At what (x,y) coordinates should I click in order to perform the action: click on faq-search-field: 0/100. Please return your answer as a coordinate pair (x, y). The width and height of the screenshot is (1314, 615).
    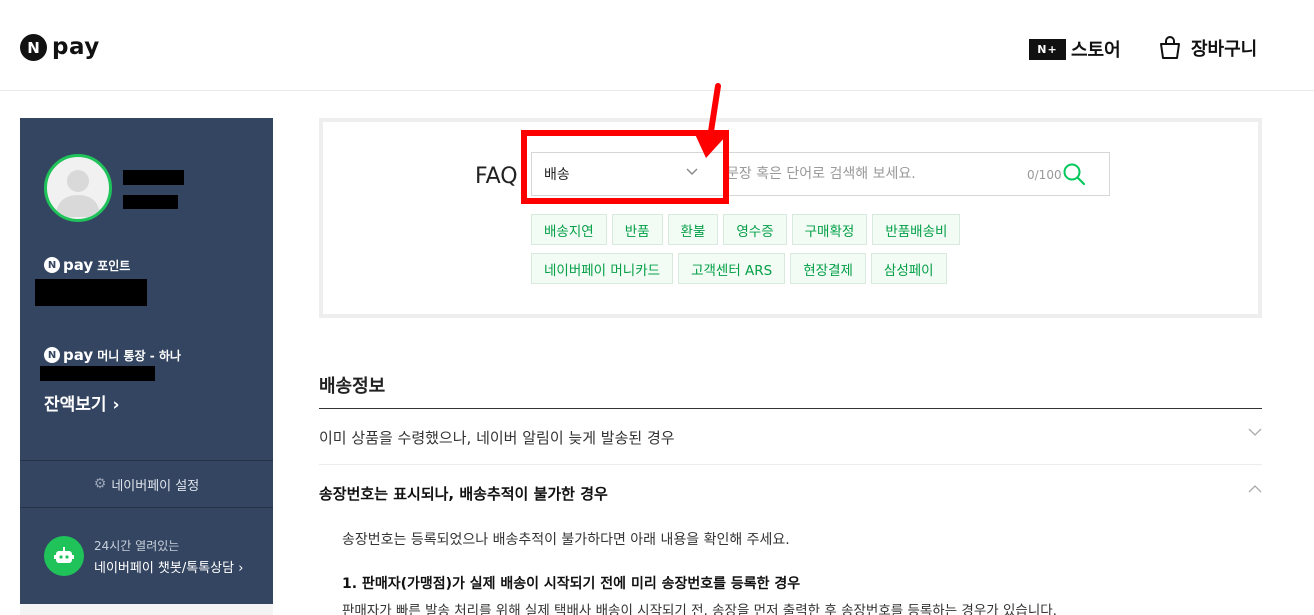
    Looking at the image, I should click on (911, 174).